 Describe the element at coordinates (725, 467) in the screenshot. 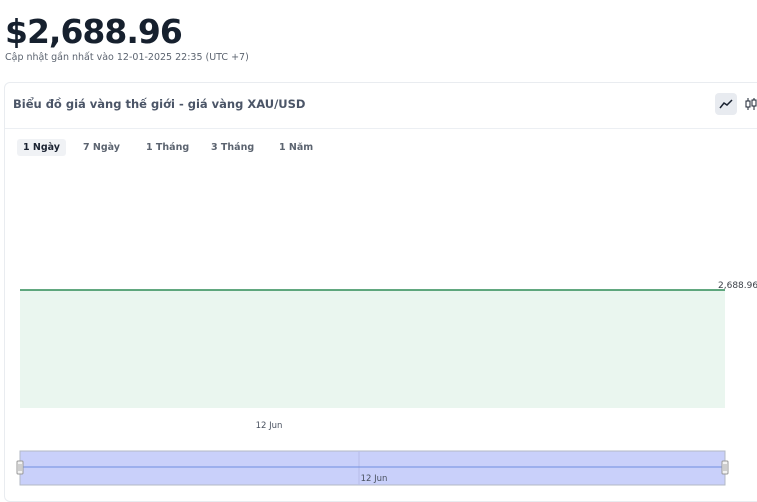

I see `navigator-right-handle` at that location.